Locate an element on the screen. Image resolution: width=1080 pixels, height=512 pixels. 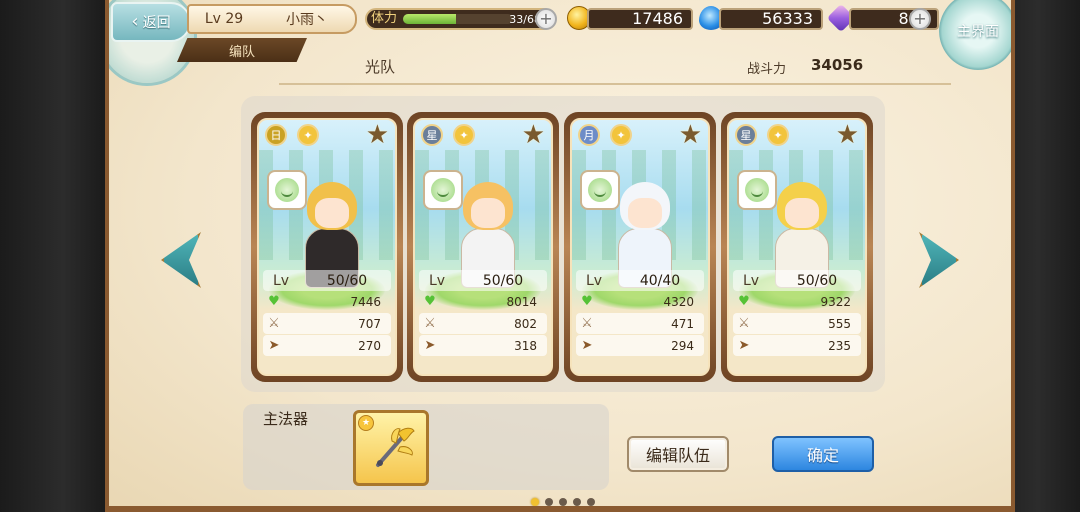
confirm-label: 确定 is located at coordinates (822, 455).